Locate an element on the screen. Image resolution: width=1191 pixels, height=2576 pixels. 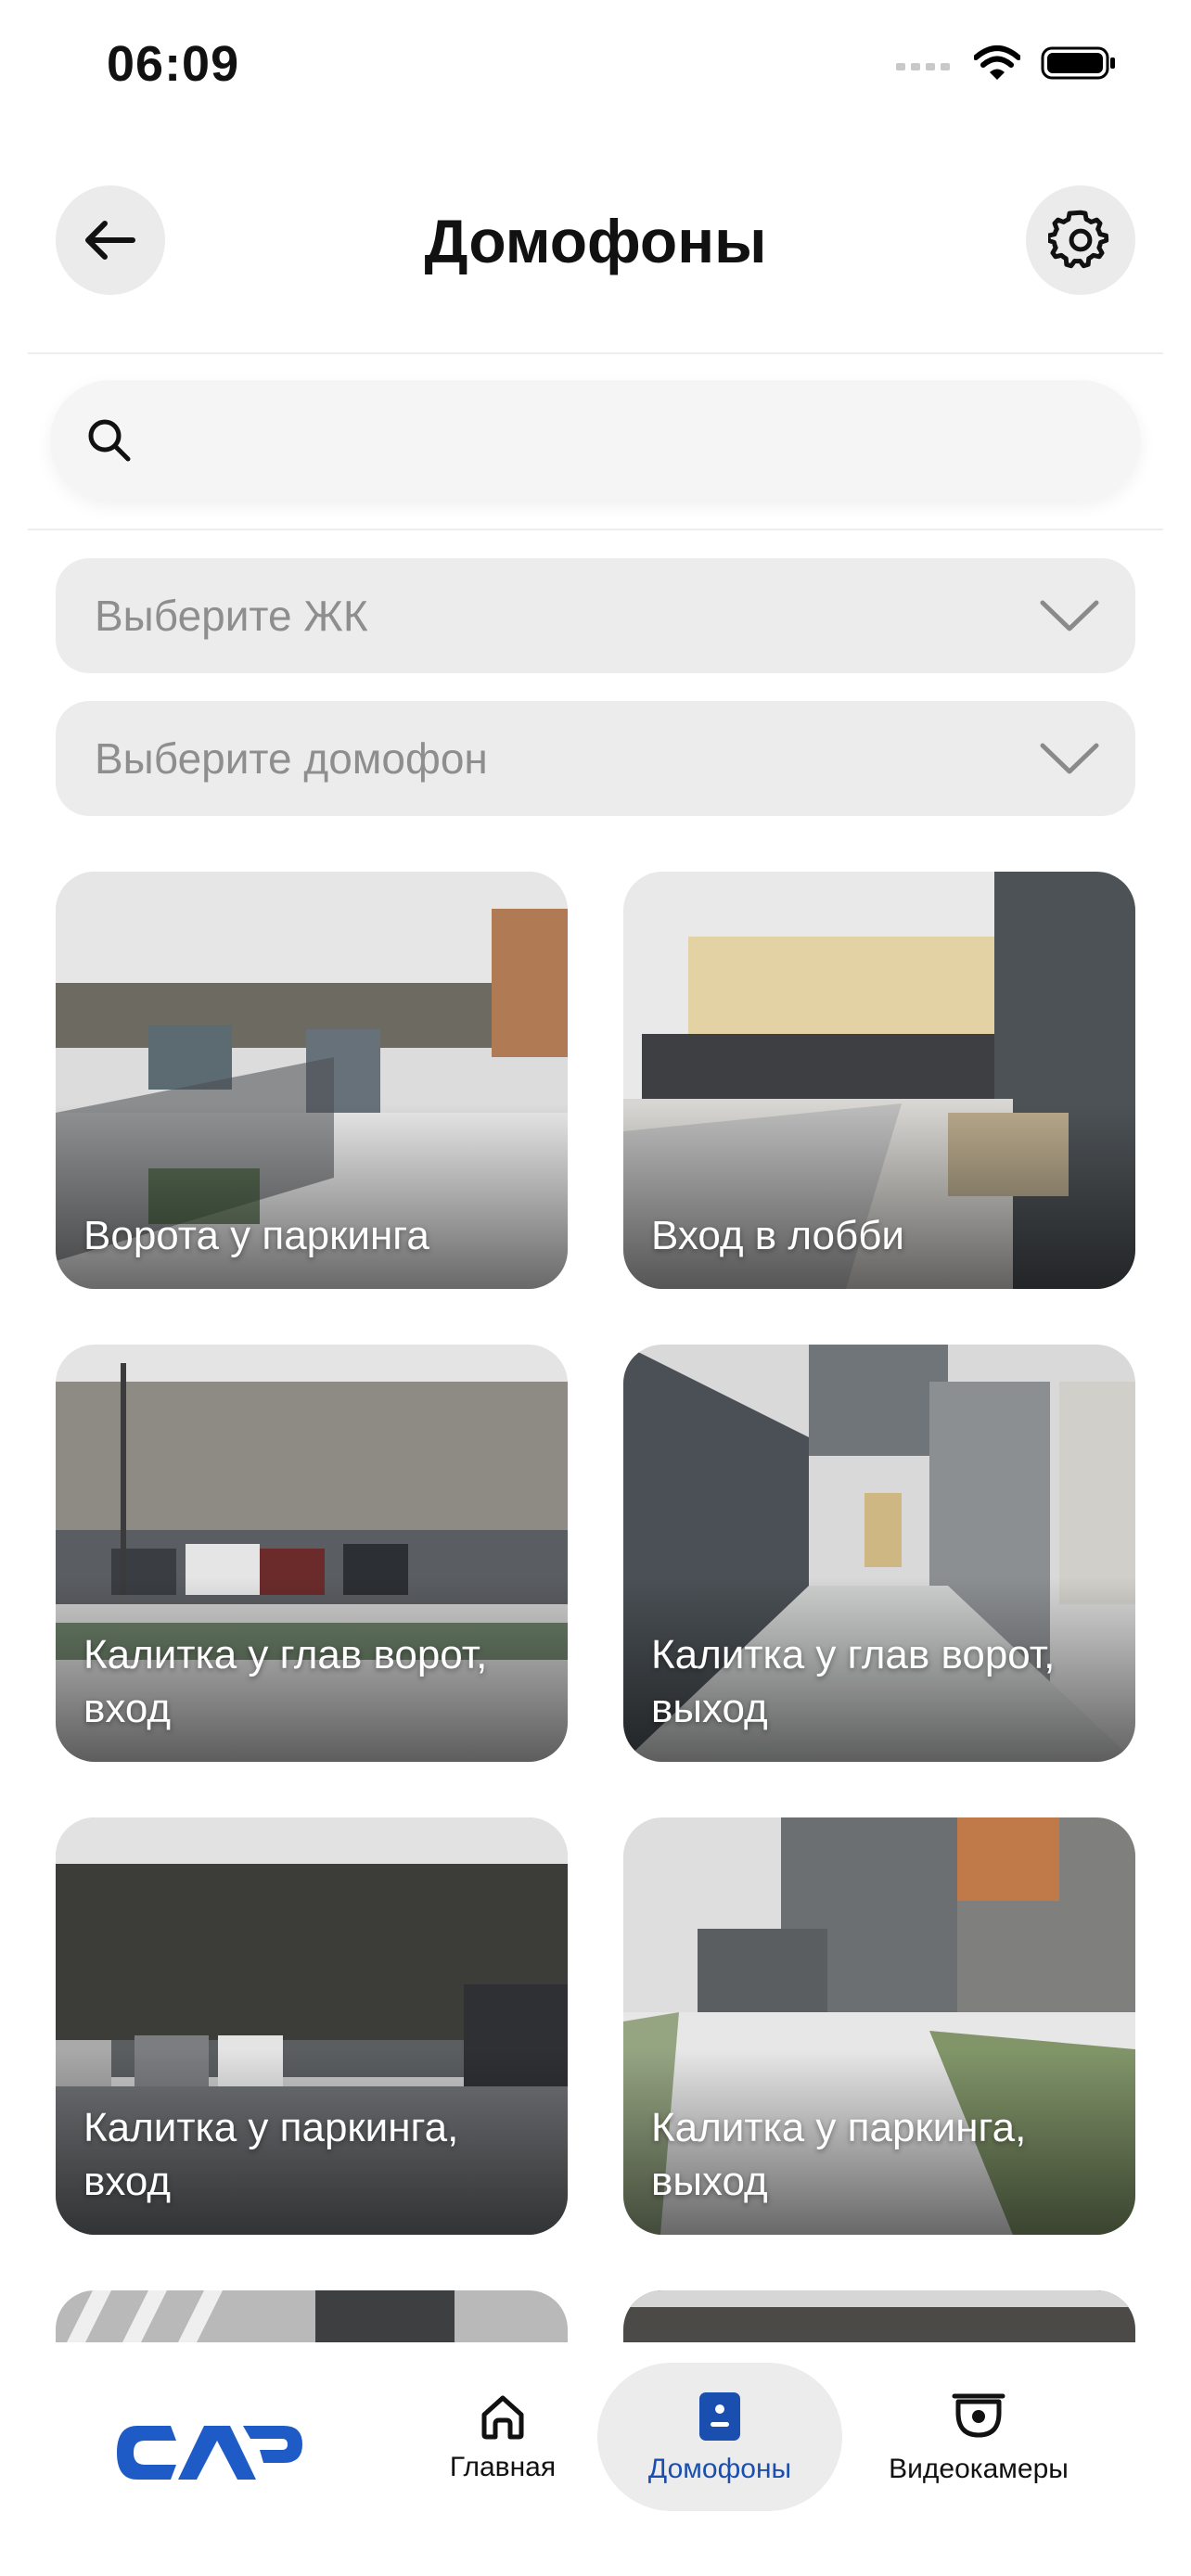
sar-logo-icon is located at coordinates (209, 2453).